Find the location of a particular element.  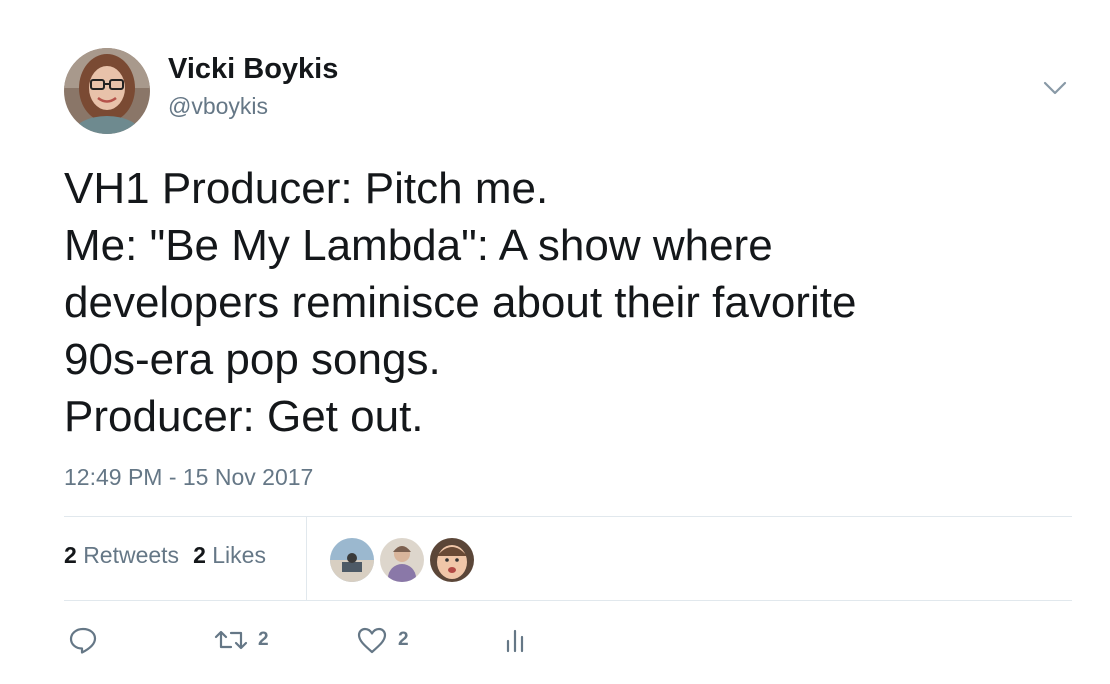

tweet-text-line: Producer: Get out. is located at coordinates (244, 416).